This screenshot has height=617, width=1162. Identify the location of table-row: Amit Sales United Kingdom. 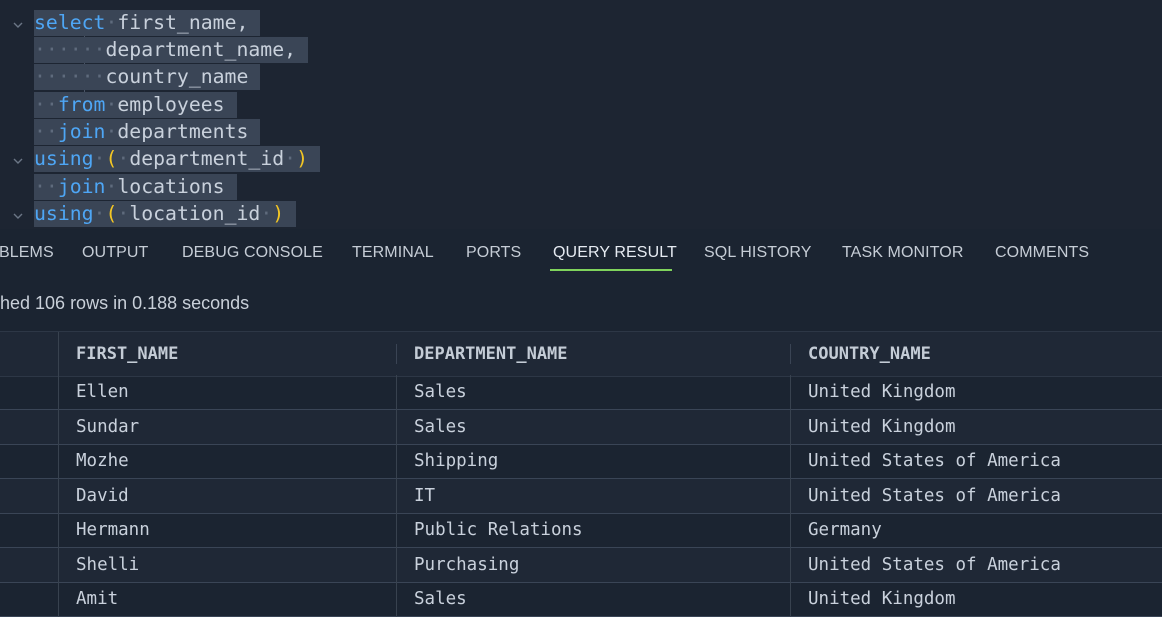
(581, 599).